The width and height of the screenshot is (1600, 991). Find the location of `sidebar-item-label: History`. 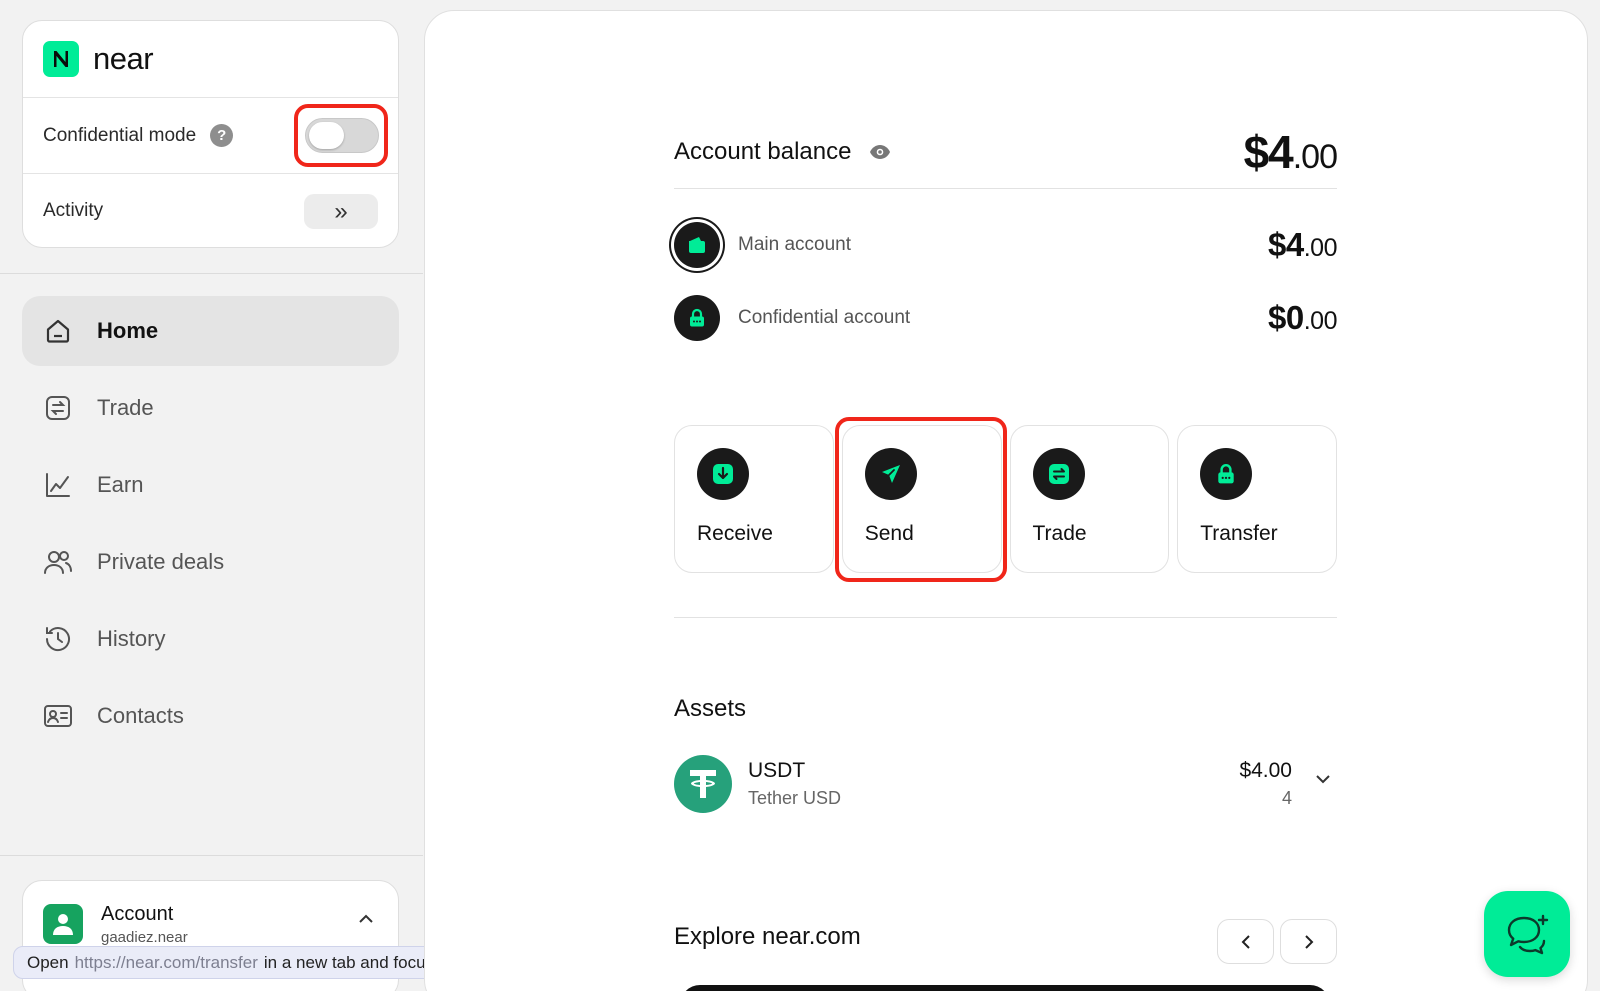

sidebar-item-label: History is located at coordinates (131, 638).